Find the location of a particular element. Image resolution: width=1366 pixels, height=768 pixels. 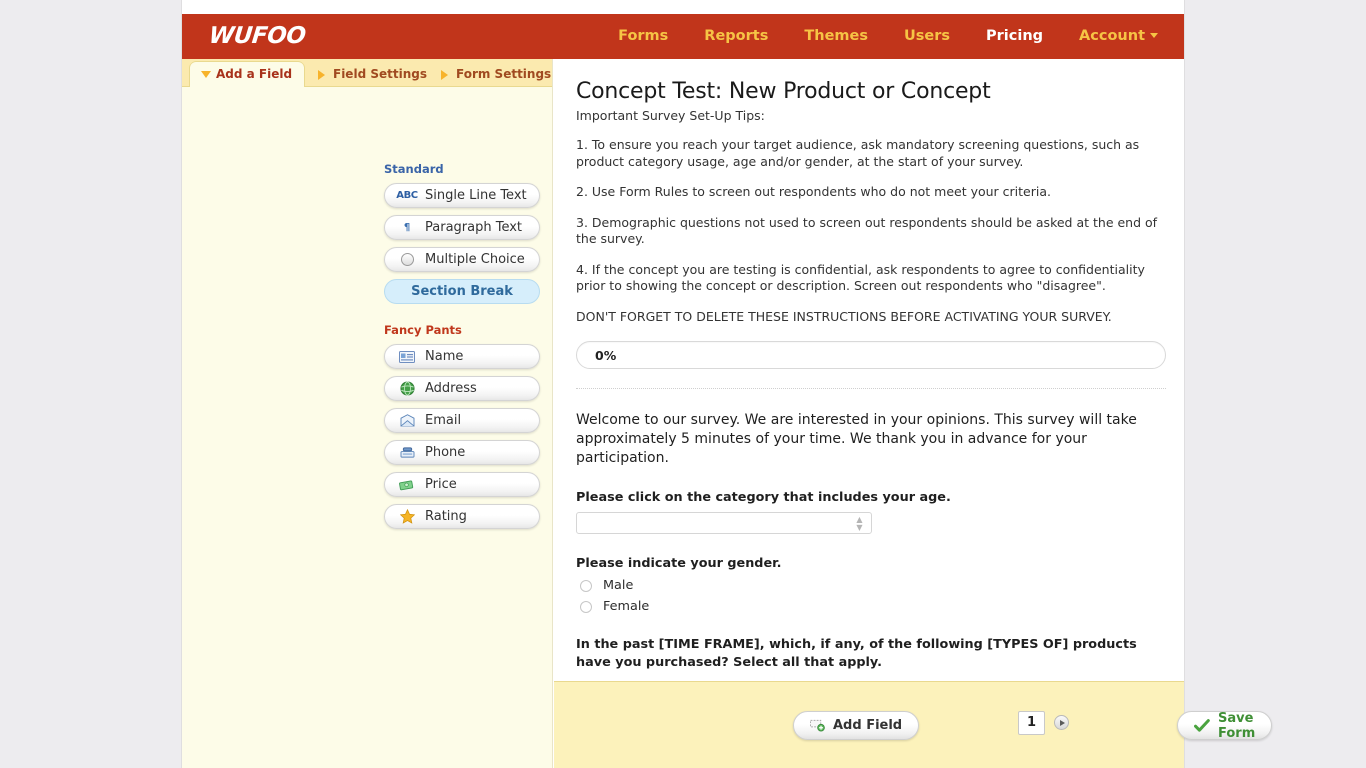

add-field-button: Add Field is located at coordinates (856, 725).